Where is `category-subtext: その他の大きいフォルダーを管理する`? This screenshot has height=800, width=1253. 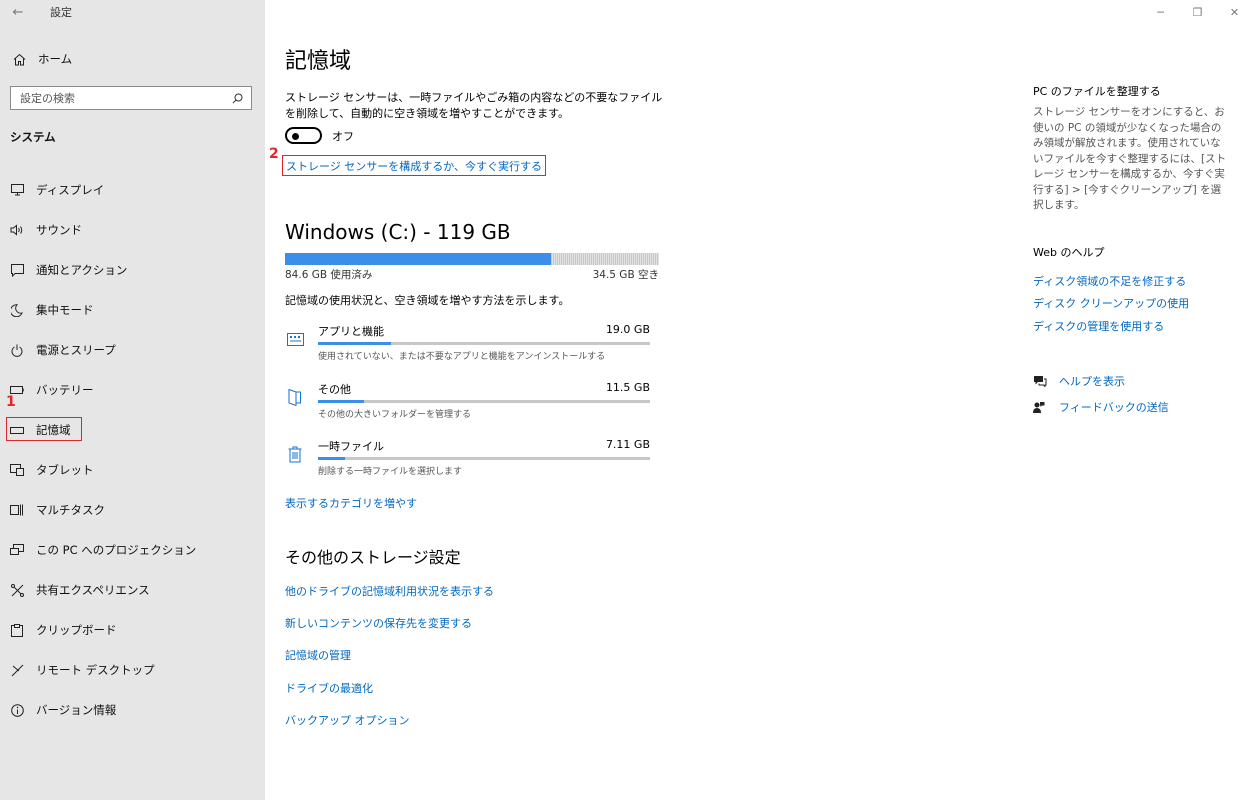 category-subtext: その他の大きいフォルダーを管理する is located at coordinates (395, 415).